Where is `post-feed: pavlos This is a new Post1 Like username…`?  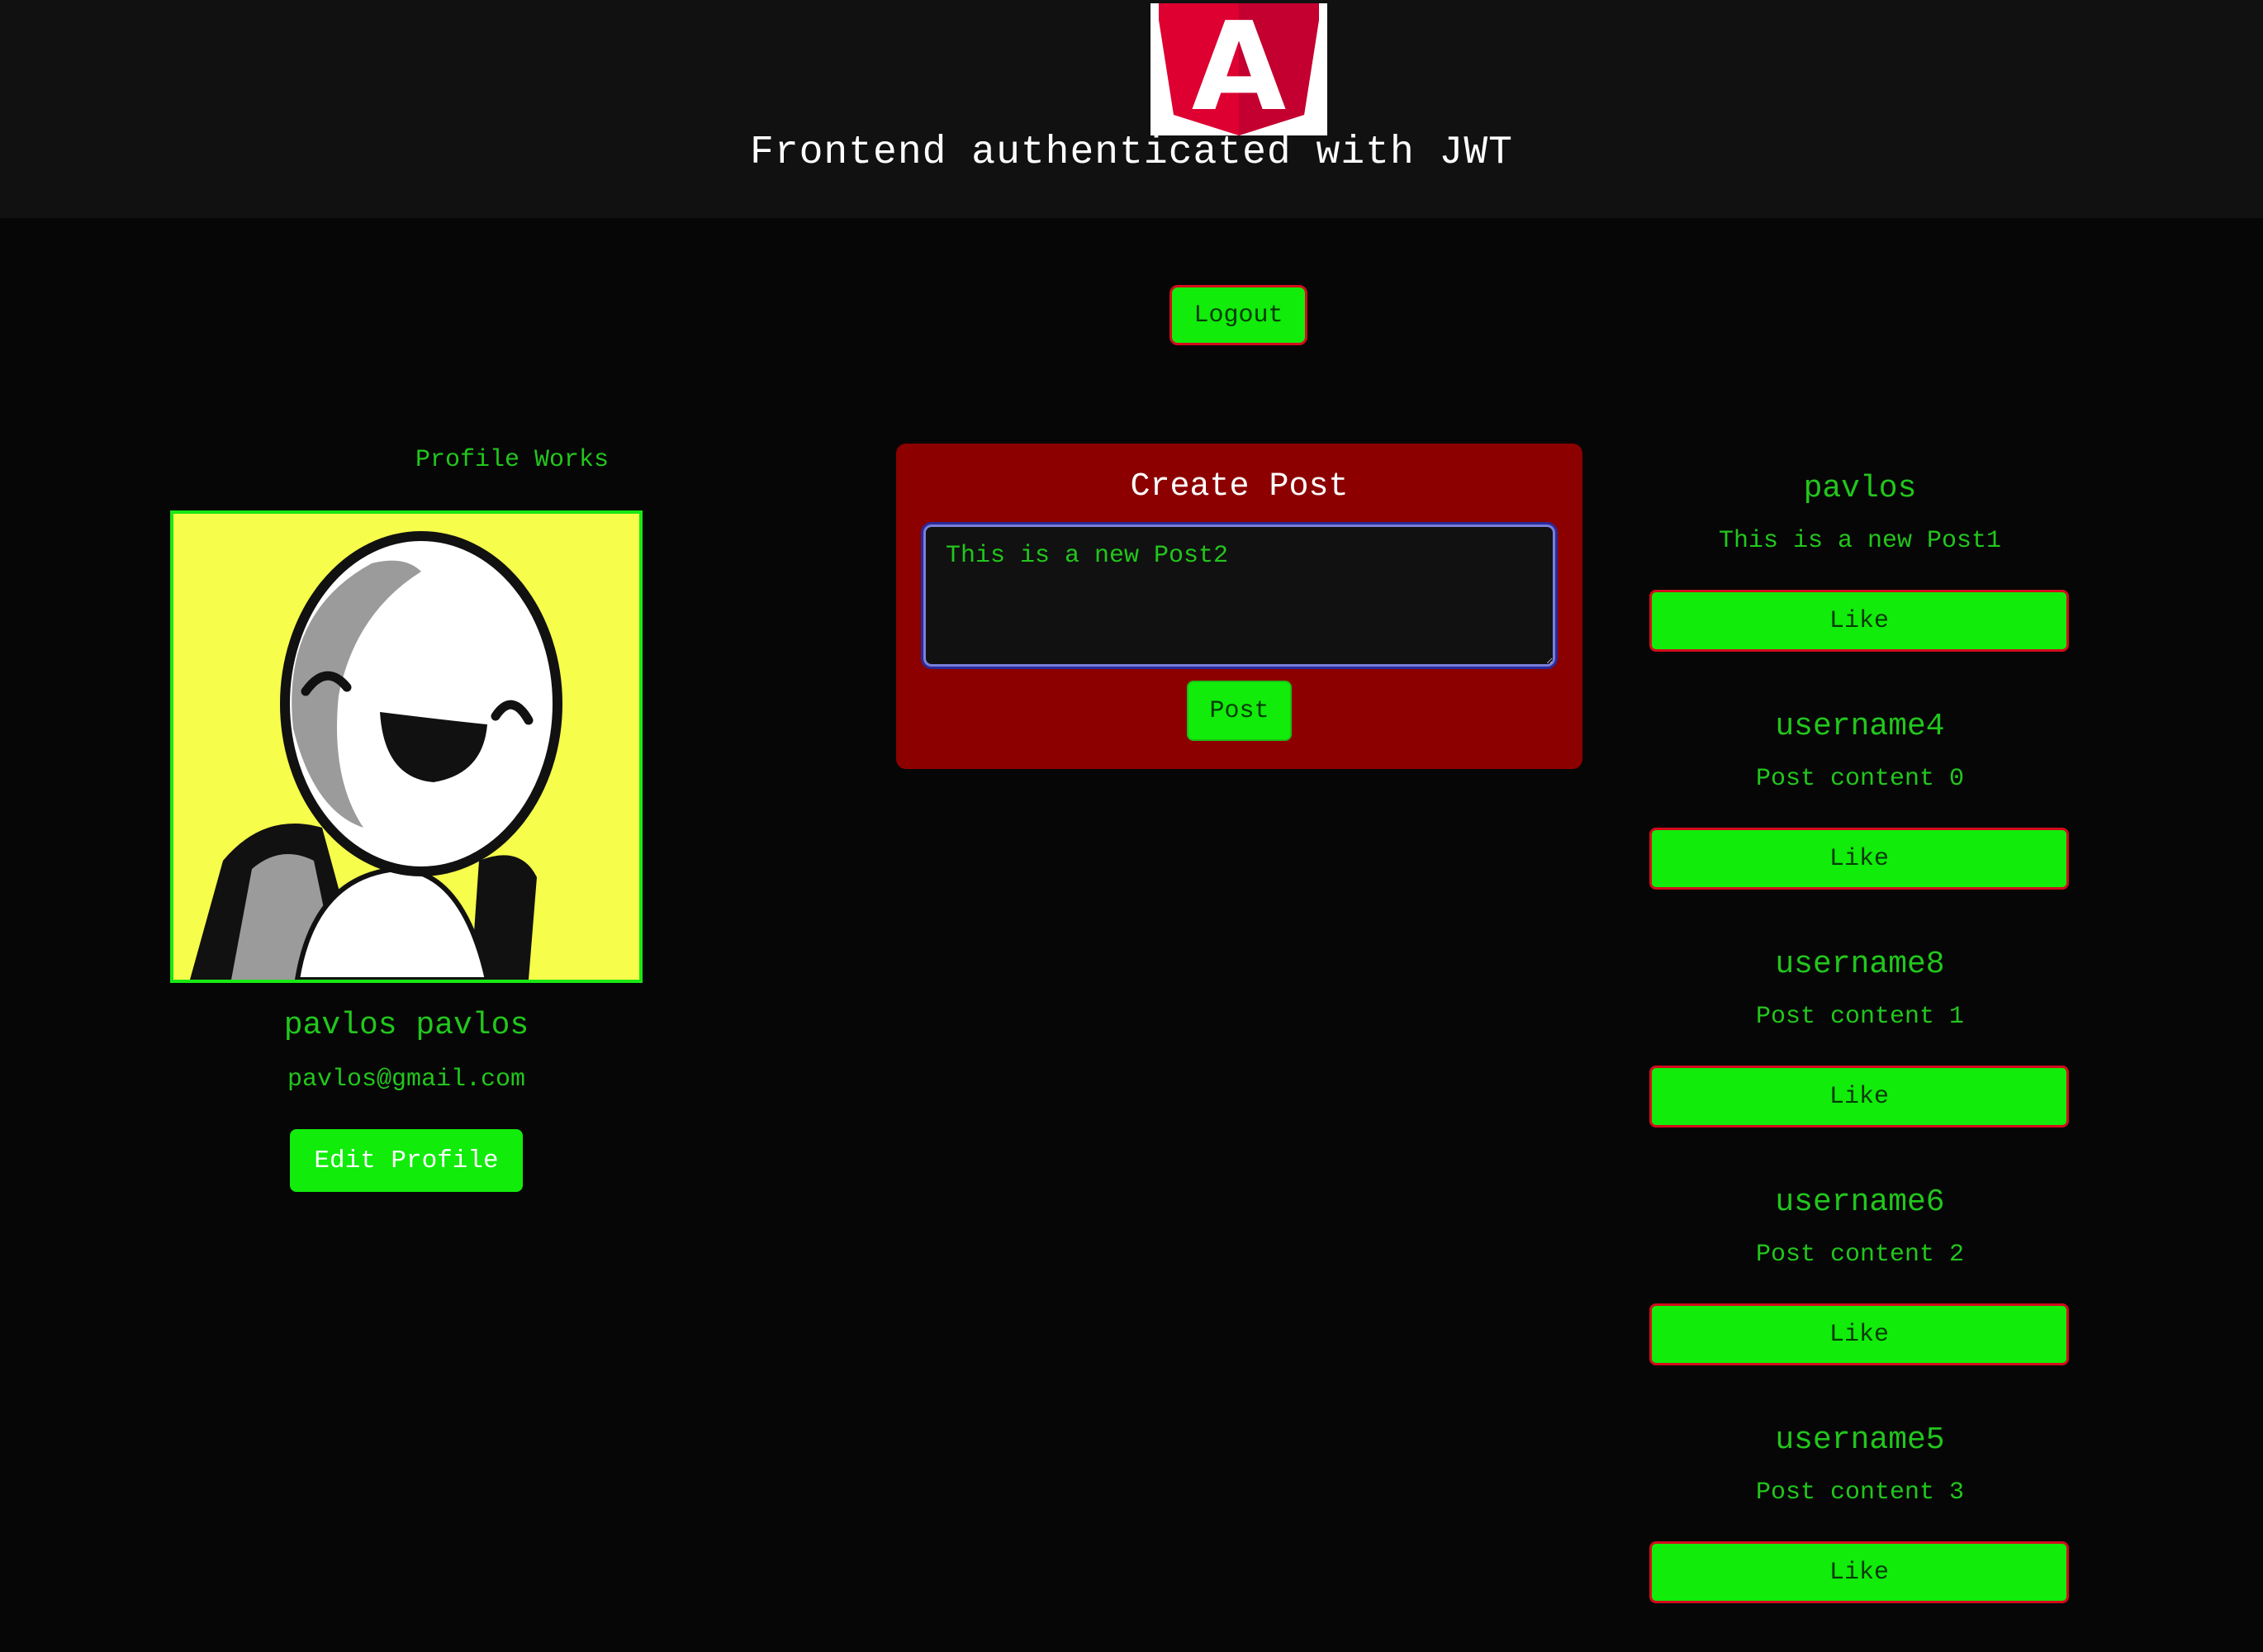
post-feed: pavlos This is a new Post1 Like username… is located at coordinates (1860, 1057).